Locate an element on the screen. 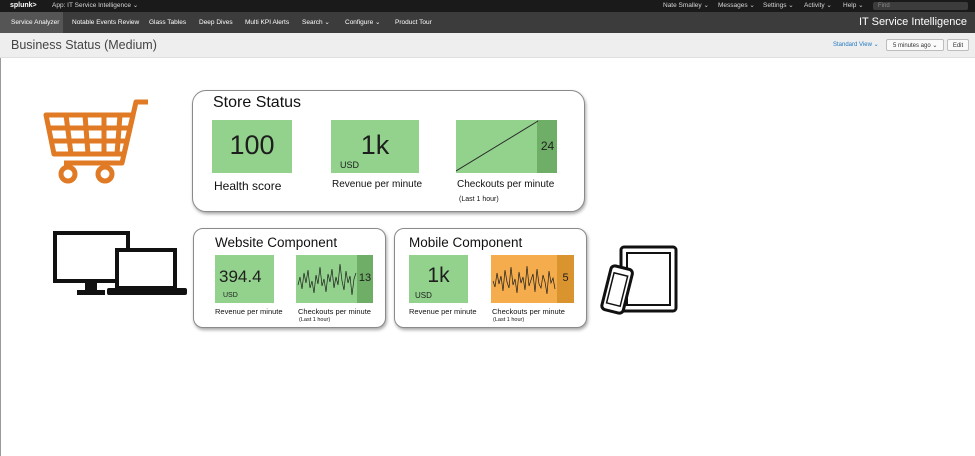 The image size is (975, 456). website-checkouts-sublabel: (Last 1 hour) is located at coordinates (315, 320).